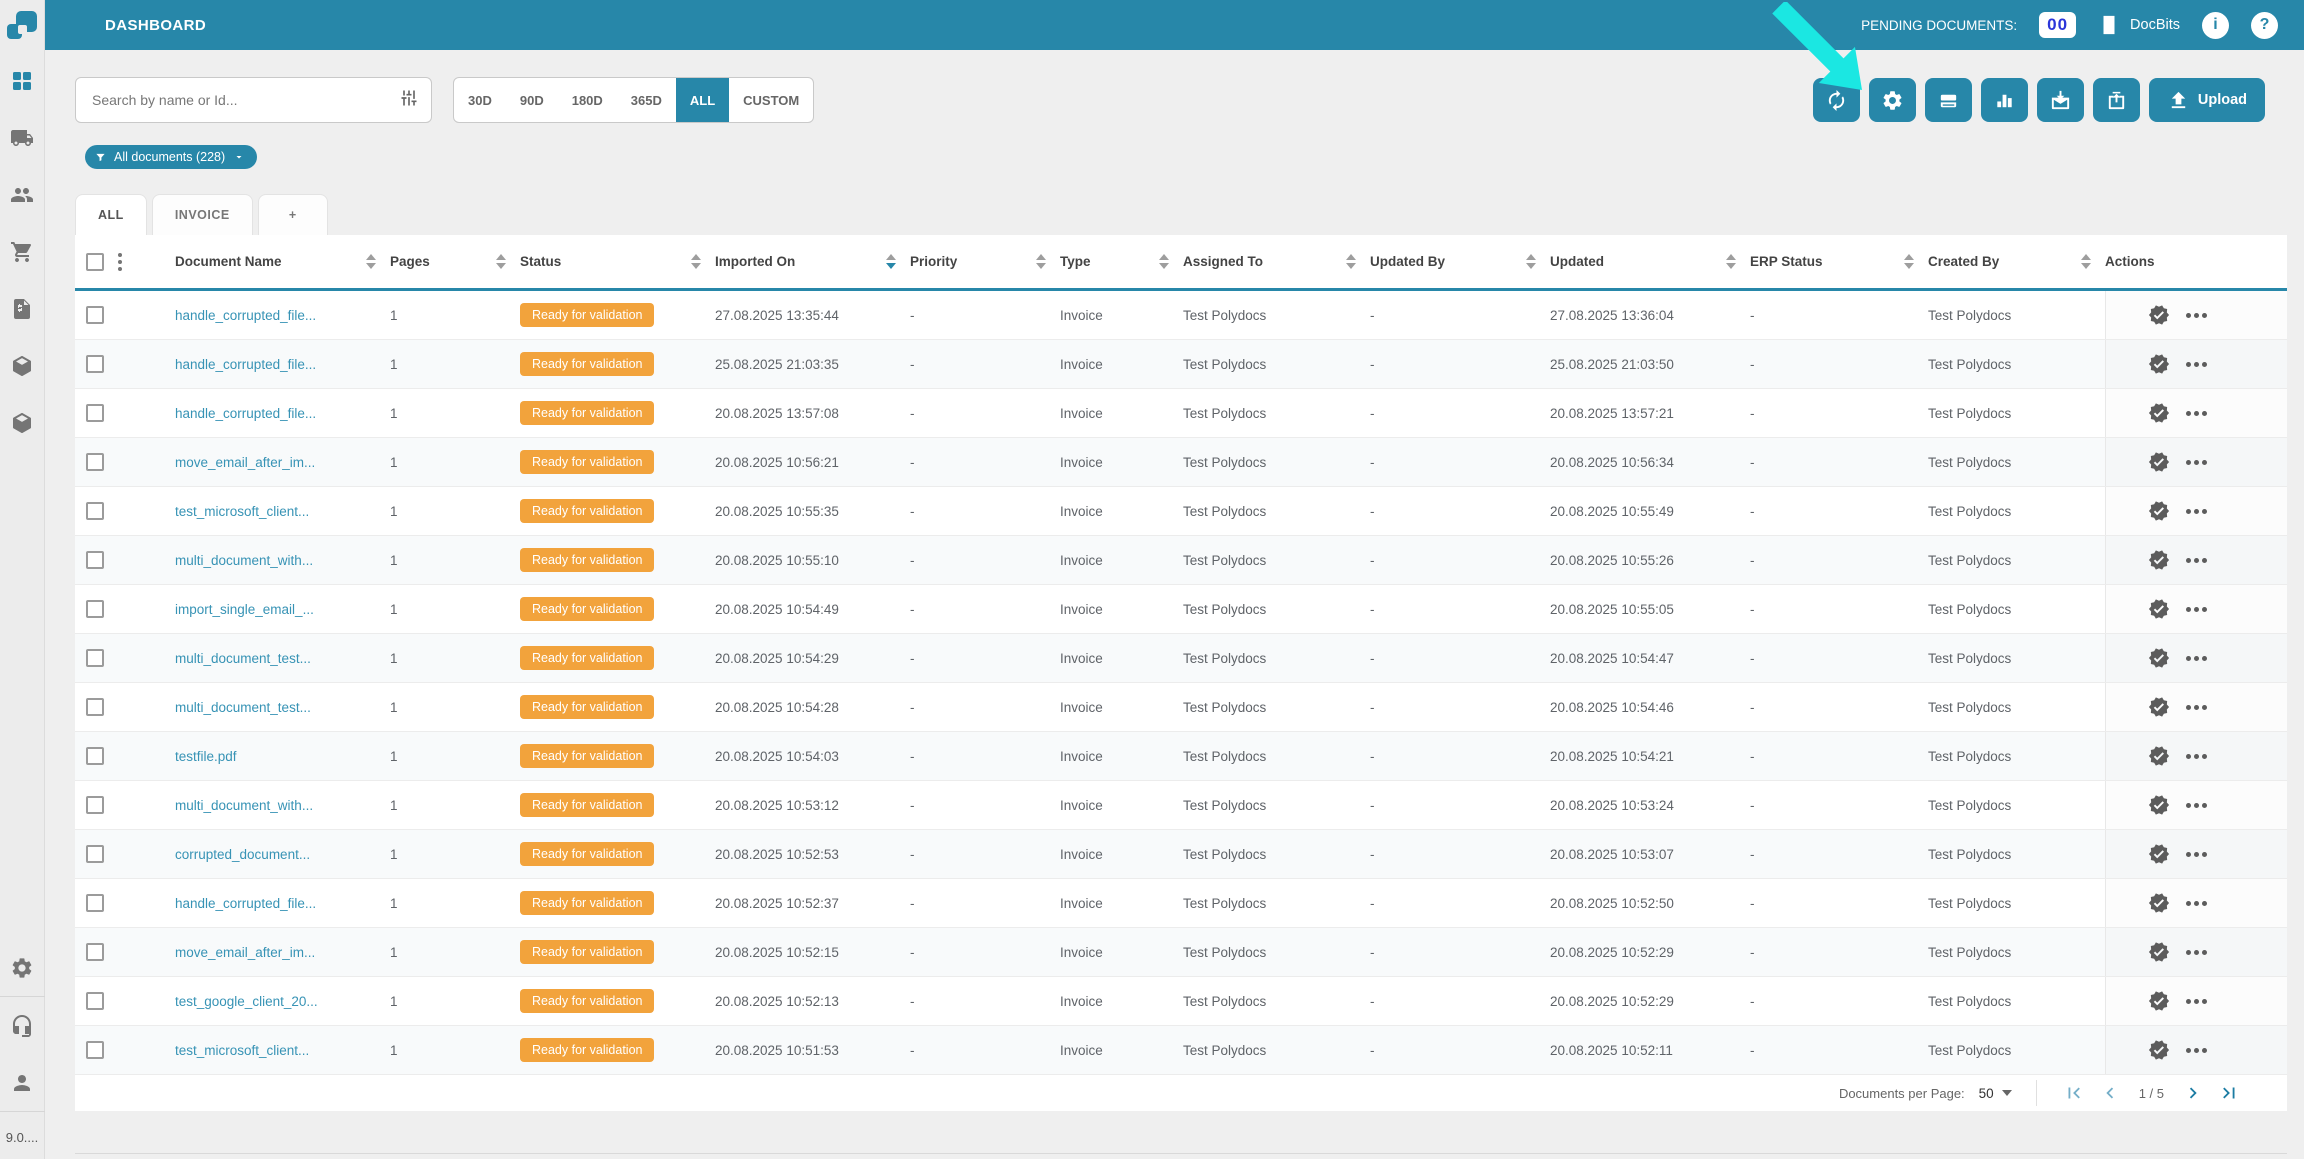 This screenshot has height=1159, width=2304. Describe the element at coordinates (985, 261) in the screenshot. I see `column-header: Priority` at that location.